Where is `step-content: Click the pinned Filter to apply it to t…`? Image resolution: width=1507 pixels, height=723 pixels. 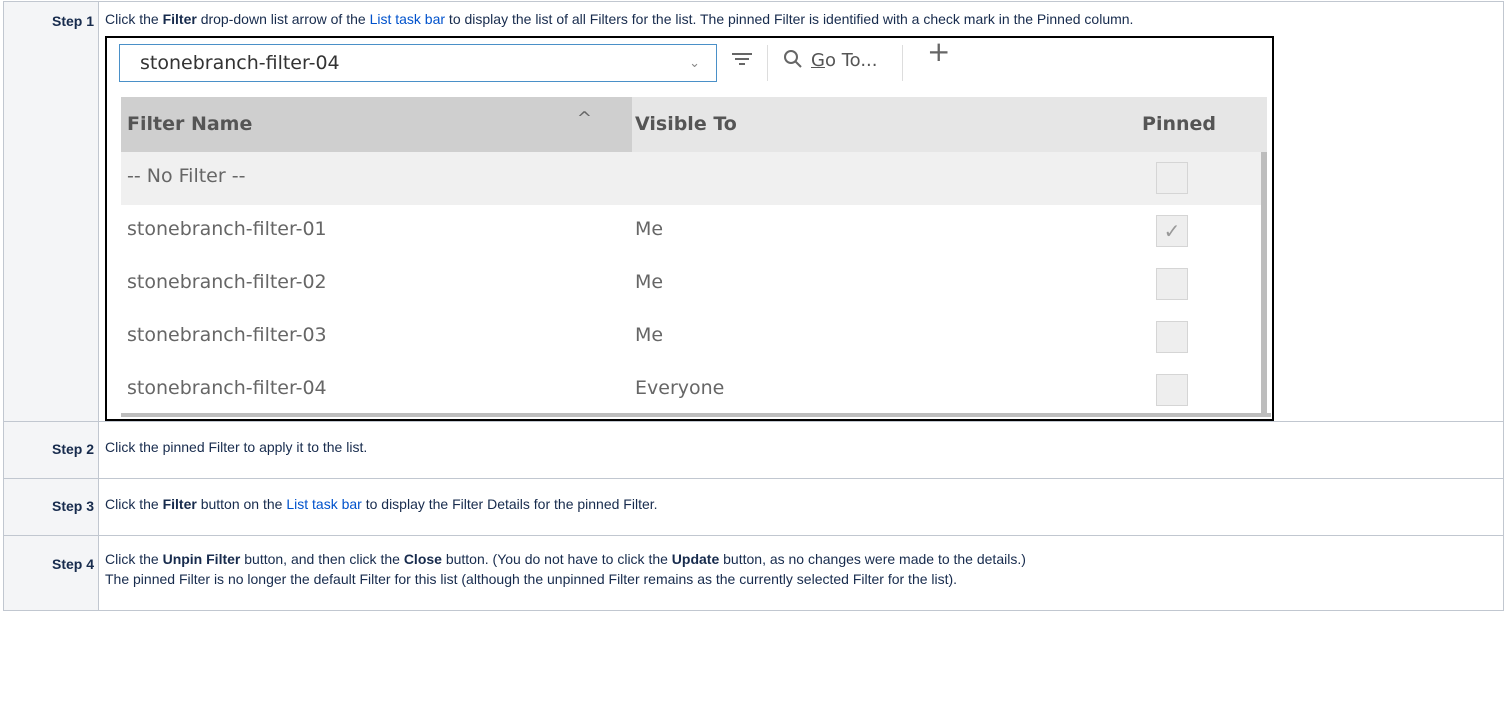
step-content: Click the pinned Filter to apply it to t… is located at coordinates (801, 450).